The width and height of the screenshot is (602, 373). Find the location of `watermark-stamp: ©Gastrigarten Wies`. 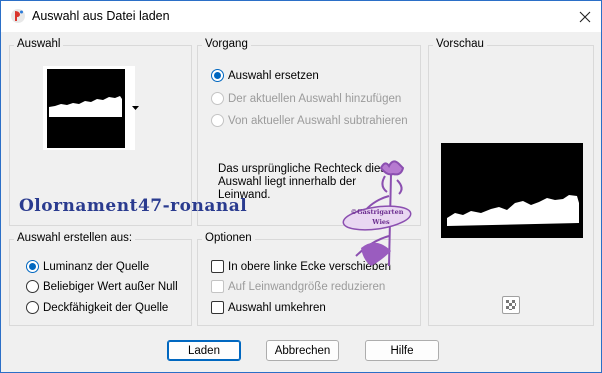

watermark-stamp: ©Gastrigarten Wies is located at coordinates (377, 213).